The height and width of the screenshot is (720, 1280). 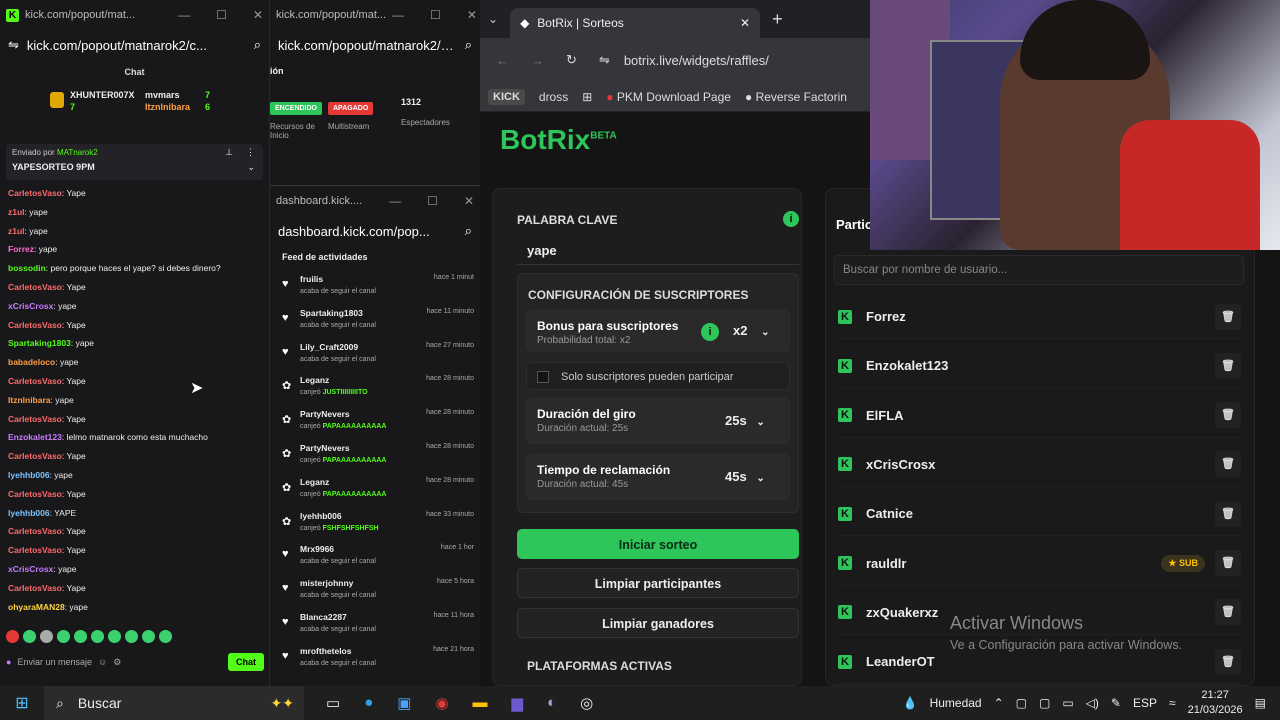 What do you see at coordinates (134, 569) in the screenshot?
I see `chat-message: xCrisCrosx: yape` at bounding box center [134, 569].